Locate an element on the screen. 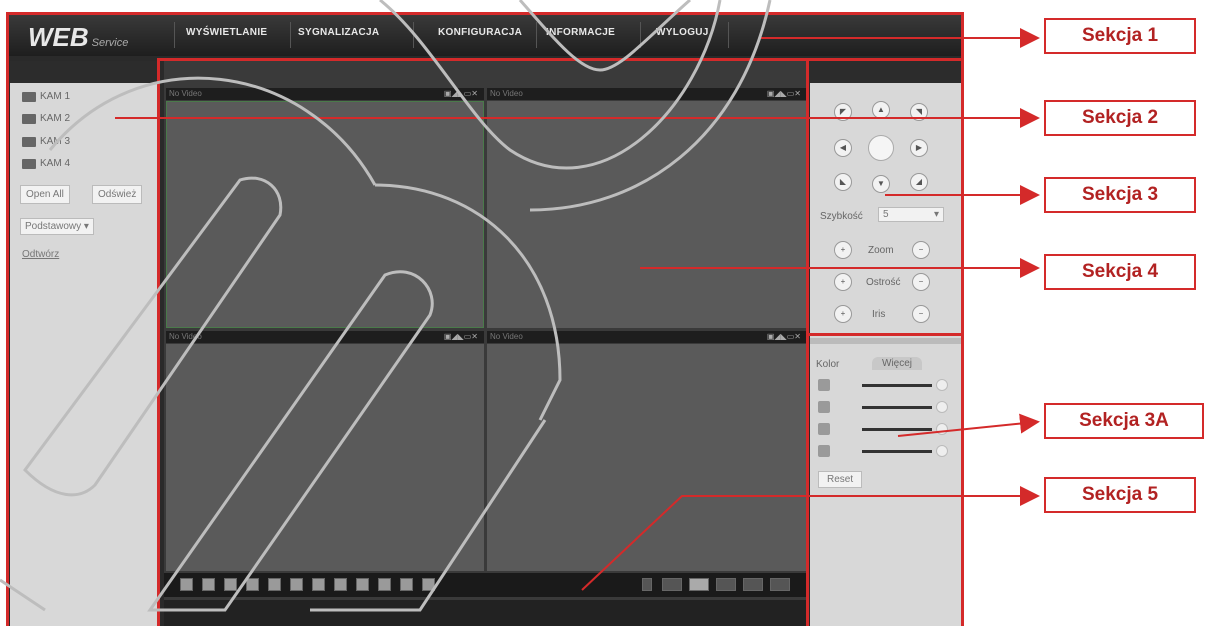 The image size is (1210, 626). callout-sekcja-3: Sekcja 3 is located at coordinates (1120, 195).